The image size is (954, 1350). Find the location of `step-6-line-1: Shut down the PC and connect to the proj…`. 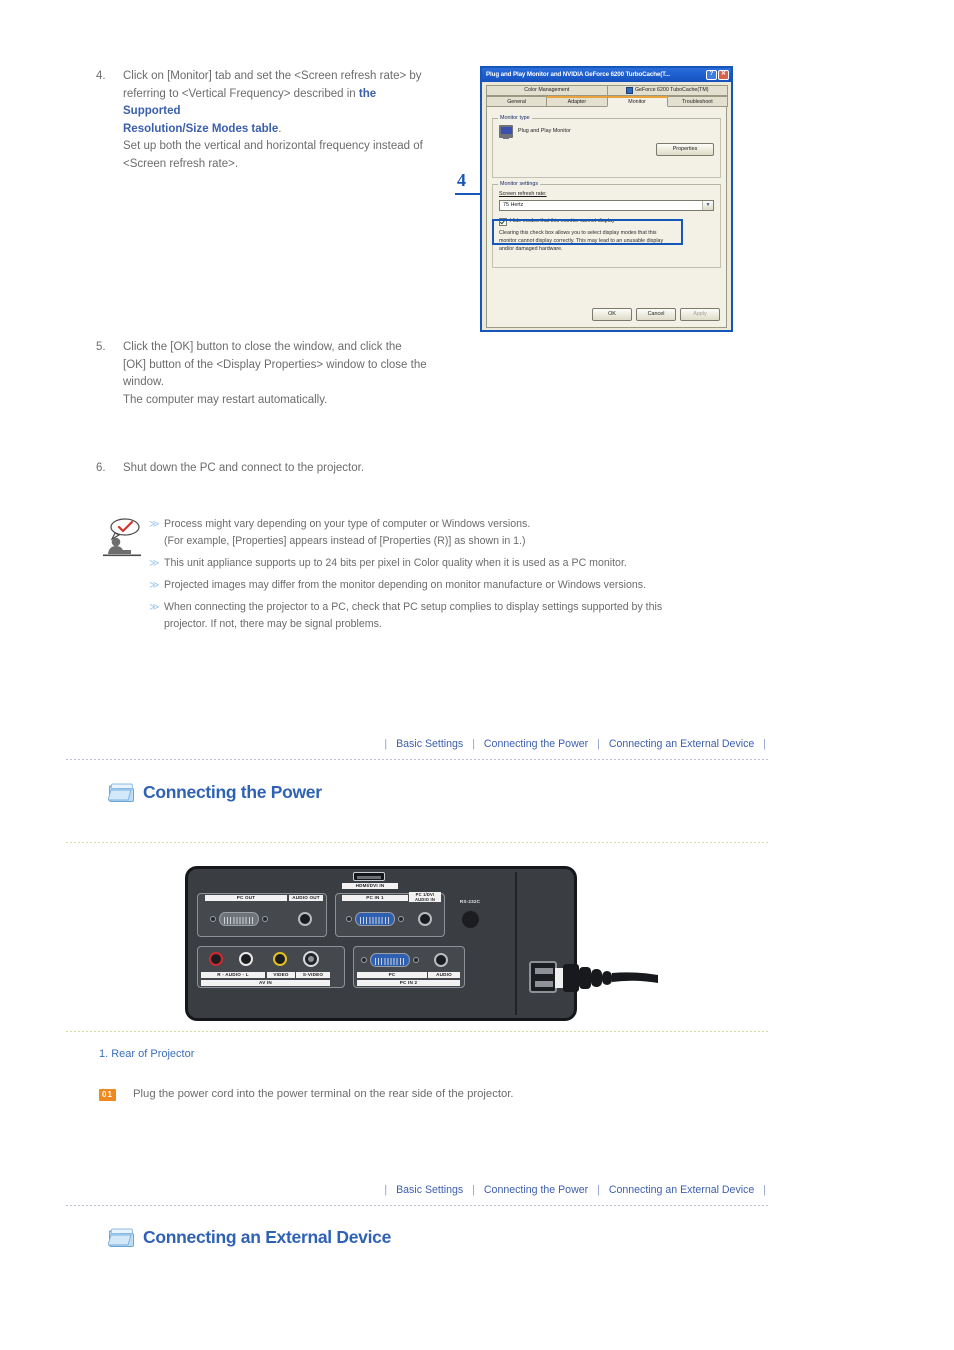

step-6-line-1: Shut down the PC and connect to the proj… is located at coordinates (244, 468).